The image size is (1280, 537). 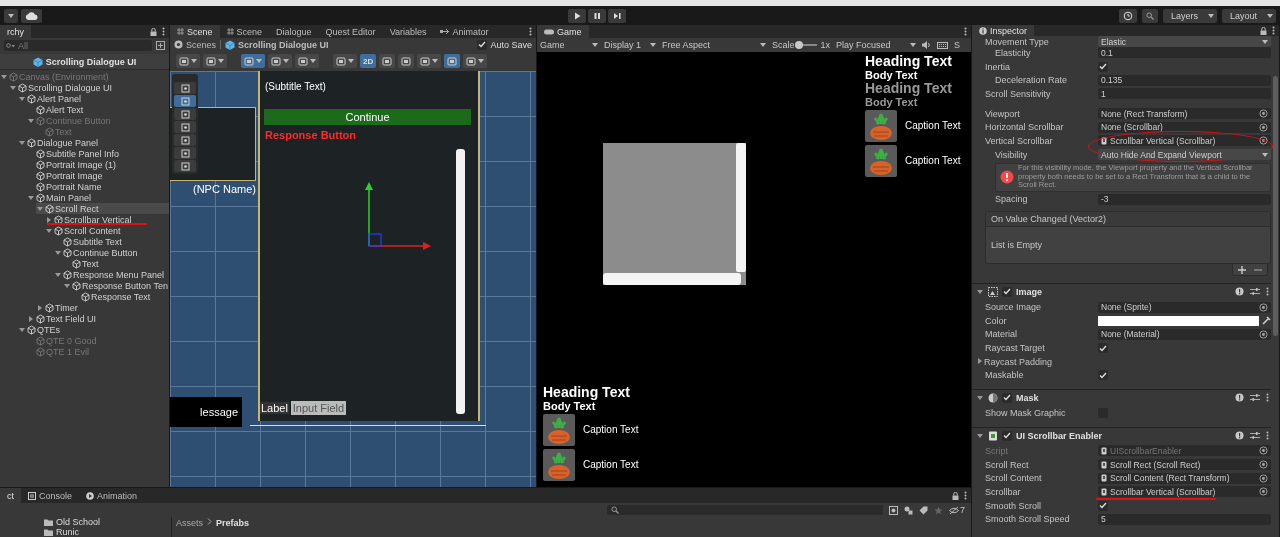 I want to click on breadcrumb-link: Scenes, so click(x=195, y=44).